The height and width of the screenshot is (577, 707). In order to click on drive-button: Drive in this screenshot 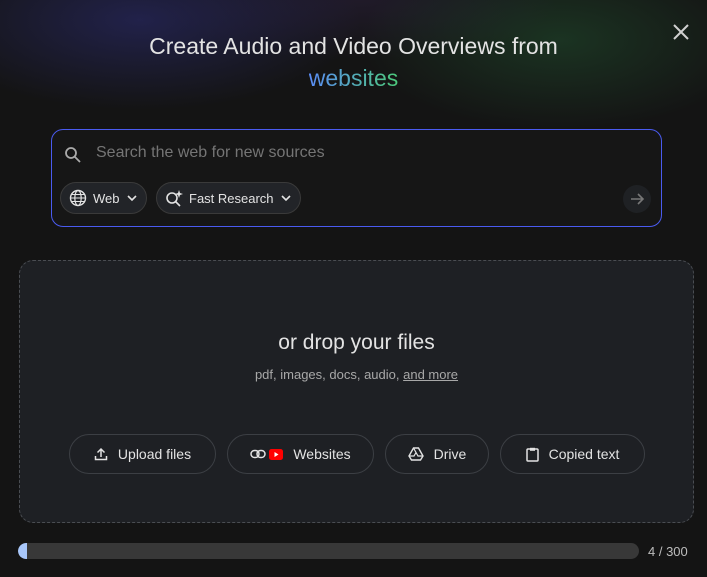, I will do `click(437, 454)`.